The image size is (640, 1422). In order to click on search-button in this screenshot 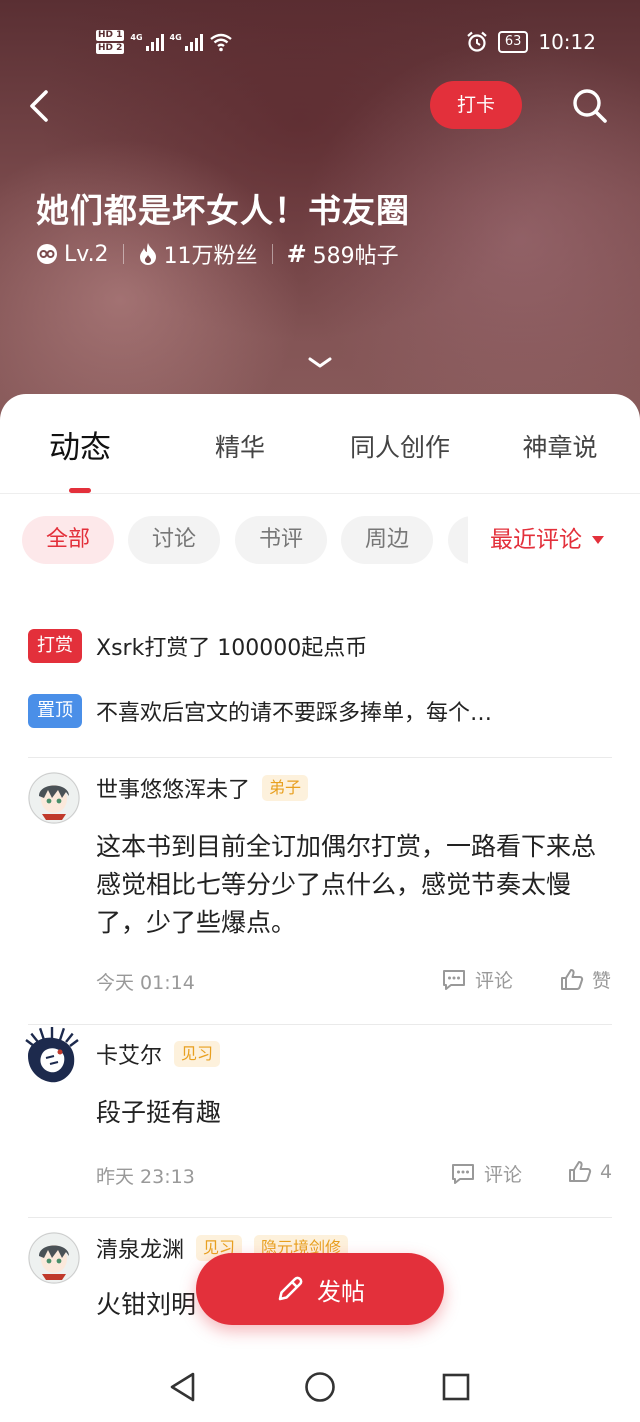, I will do `click(590, 106)`.